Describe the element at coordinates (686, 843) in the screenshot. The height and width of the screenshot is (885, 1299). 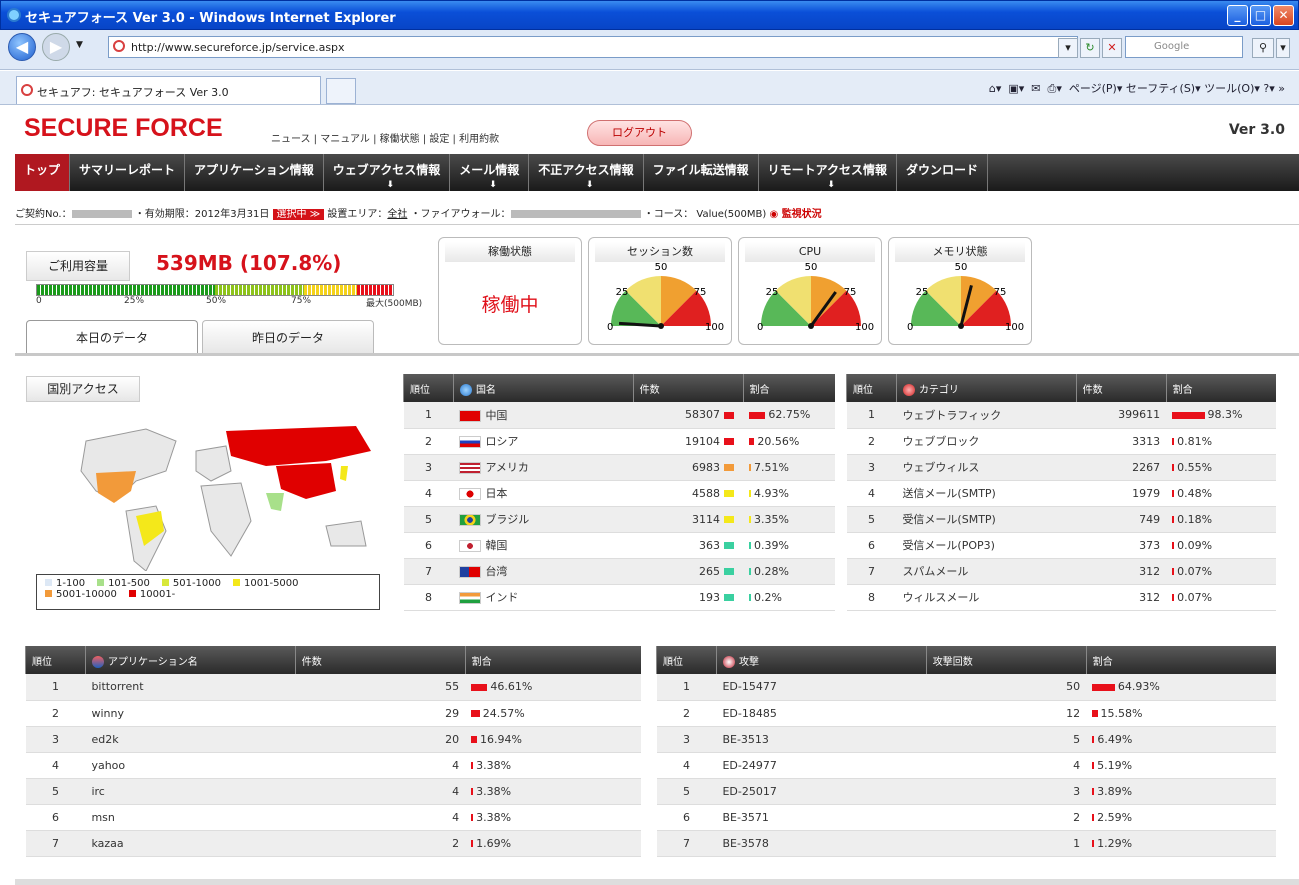
I see `rank-cell: 7` at that location.